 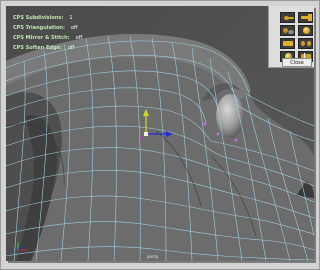 I want to click on move-arrow-icon, so click(x=305, y=17).